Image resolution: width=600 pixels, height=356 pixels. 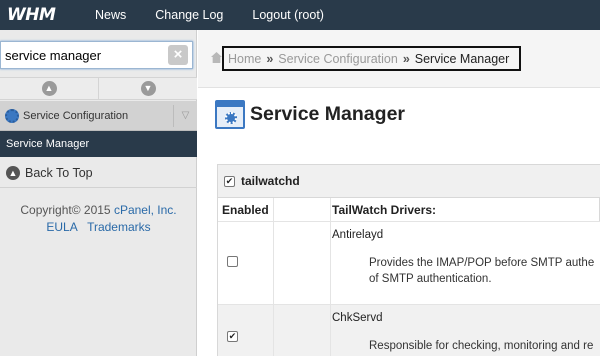 I want to click on panel-title: tailwatchd, so click(x=270, y=181).